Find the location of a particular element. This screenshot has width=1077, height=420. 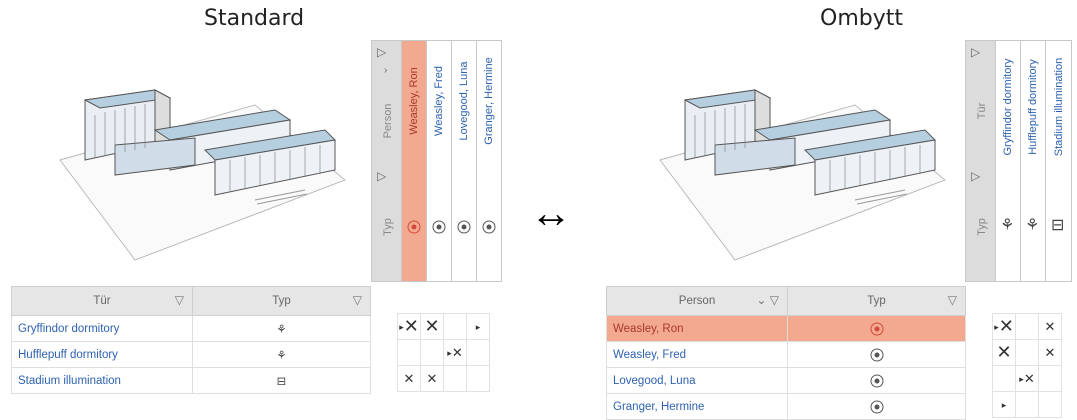

table-row: Gryffindor dormitory ⚘ is located at coordinates (191, 328).